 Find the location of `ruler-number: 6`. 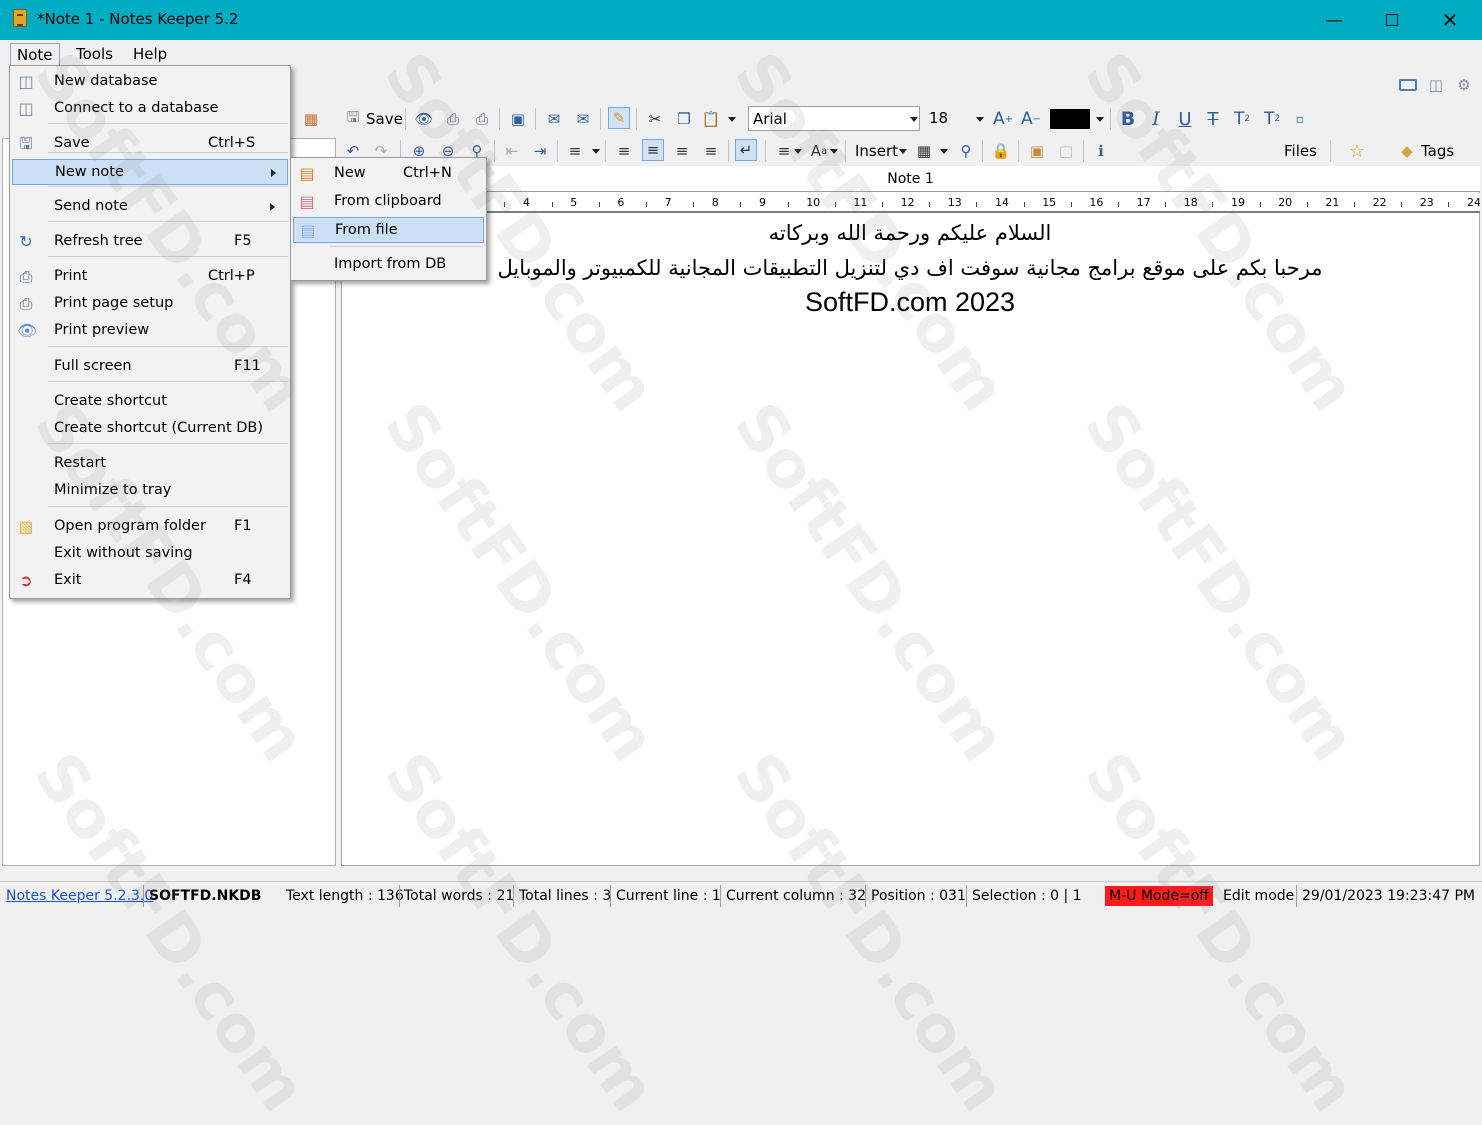

ruler-number: 6 is located at coordinates (621, 202).